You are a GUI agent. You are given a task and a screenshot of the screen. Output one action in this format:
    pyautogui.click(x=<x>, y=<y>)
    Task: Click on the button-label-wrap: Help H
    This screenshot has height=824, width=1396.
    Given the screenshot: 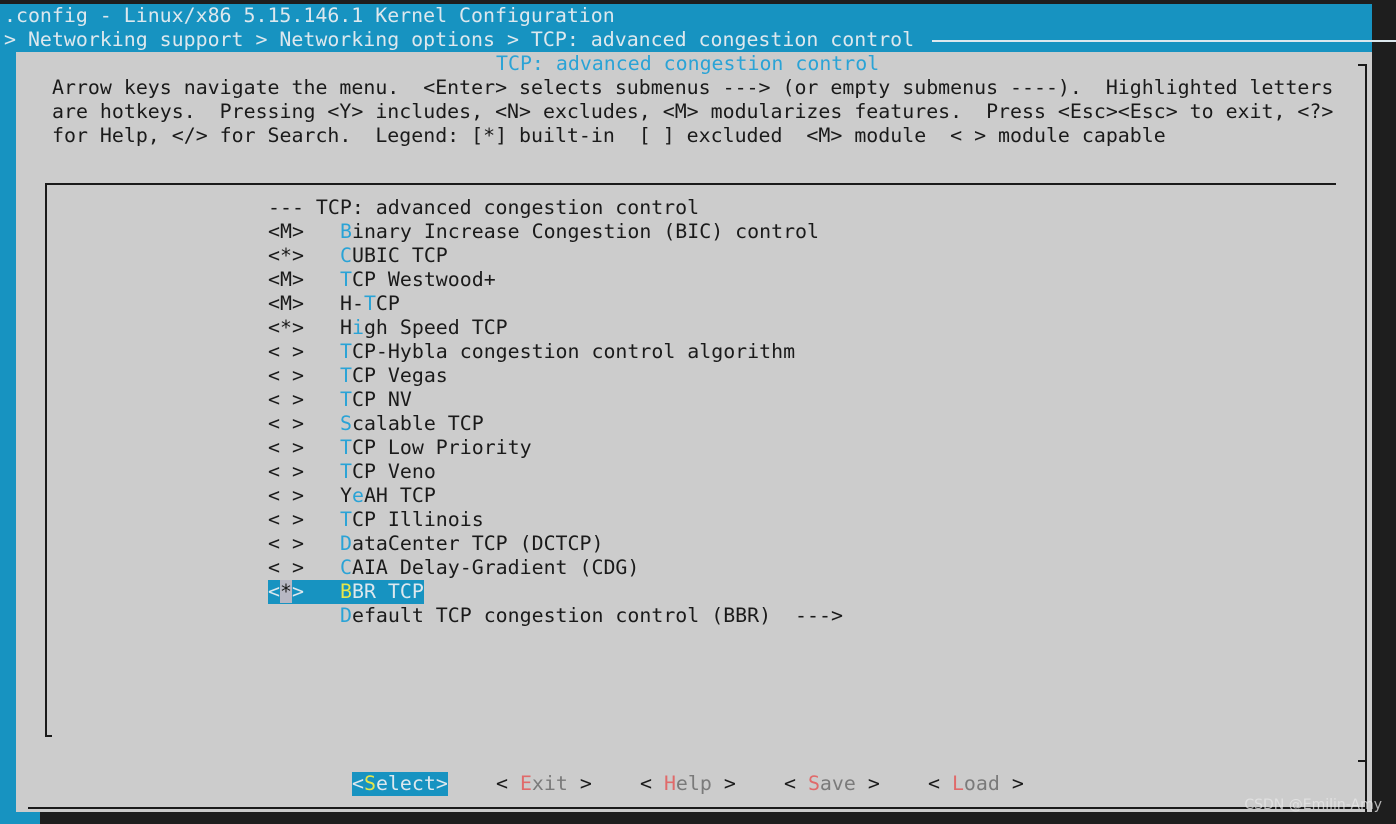 What is the action you would take?
    pyautogui.click(x=687, y=784)
    